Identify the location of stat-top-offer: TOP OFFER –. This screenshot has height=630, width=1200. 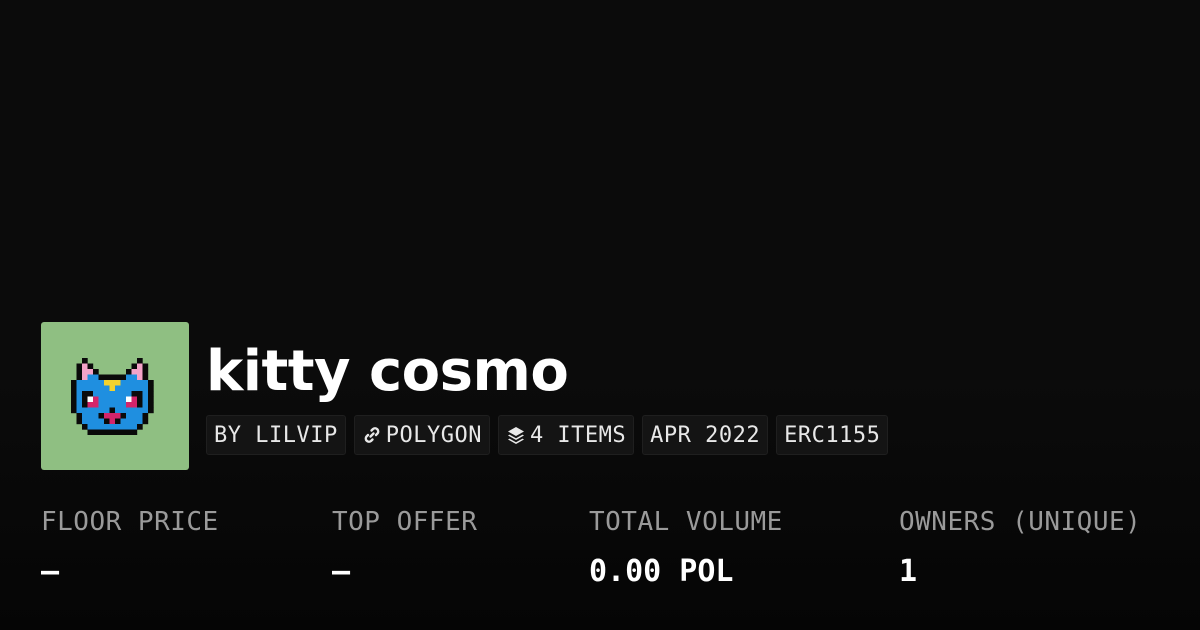
(404, 547).